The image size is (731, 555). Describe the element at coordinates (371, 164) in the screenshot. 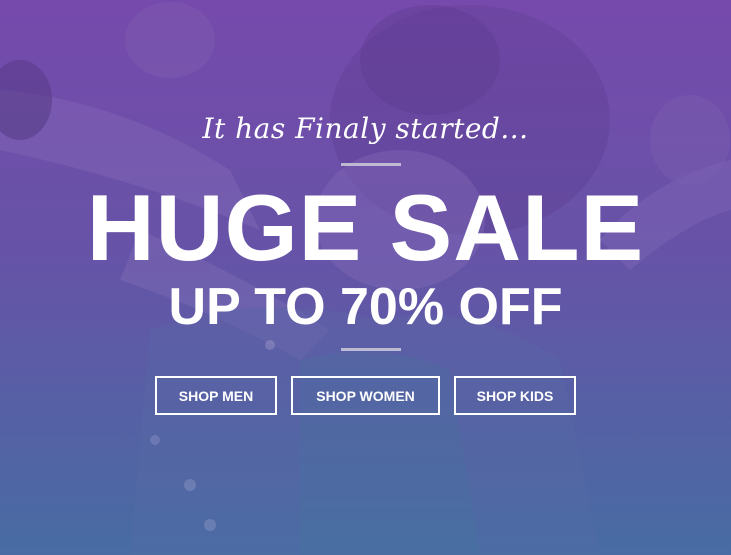

I see `top-divider` at that location.